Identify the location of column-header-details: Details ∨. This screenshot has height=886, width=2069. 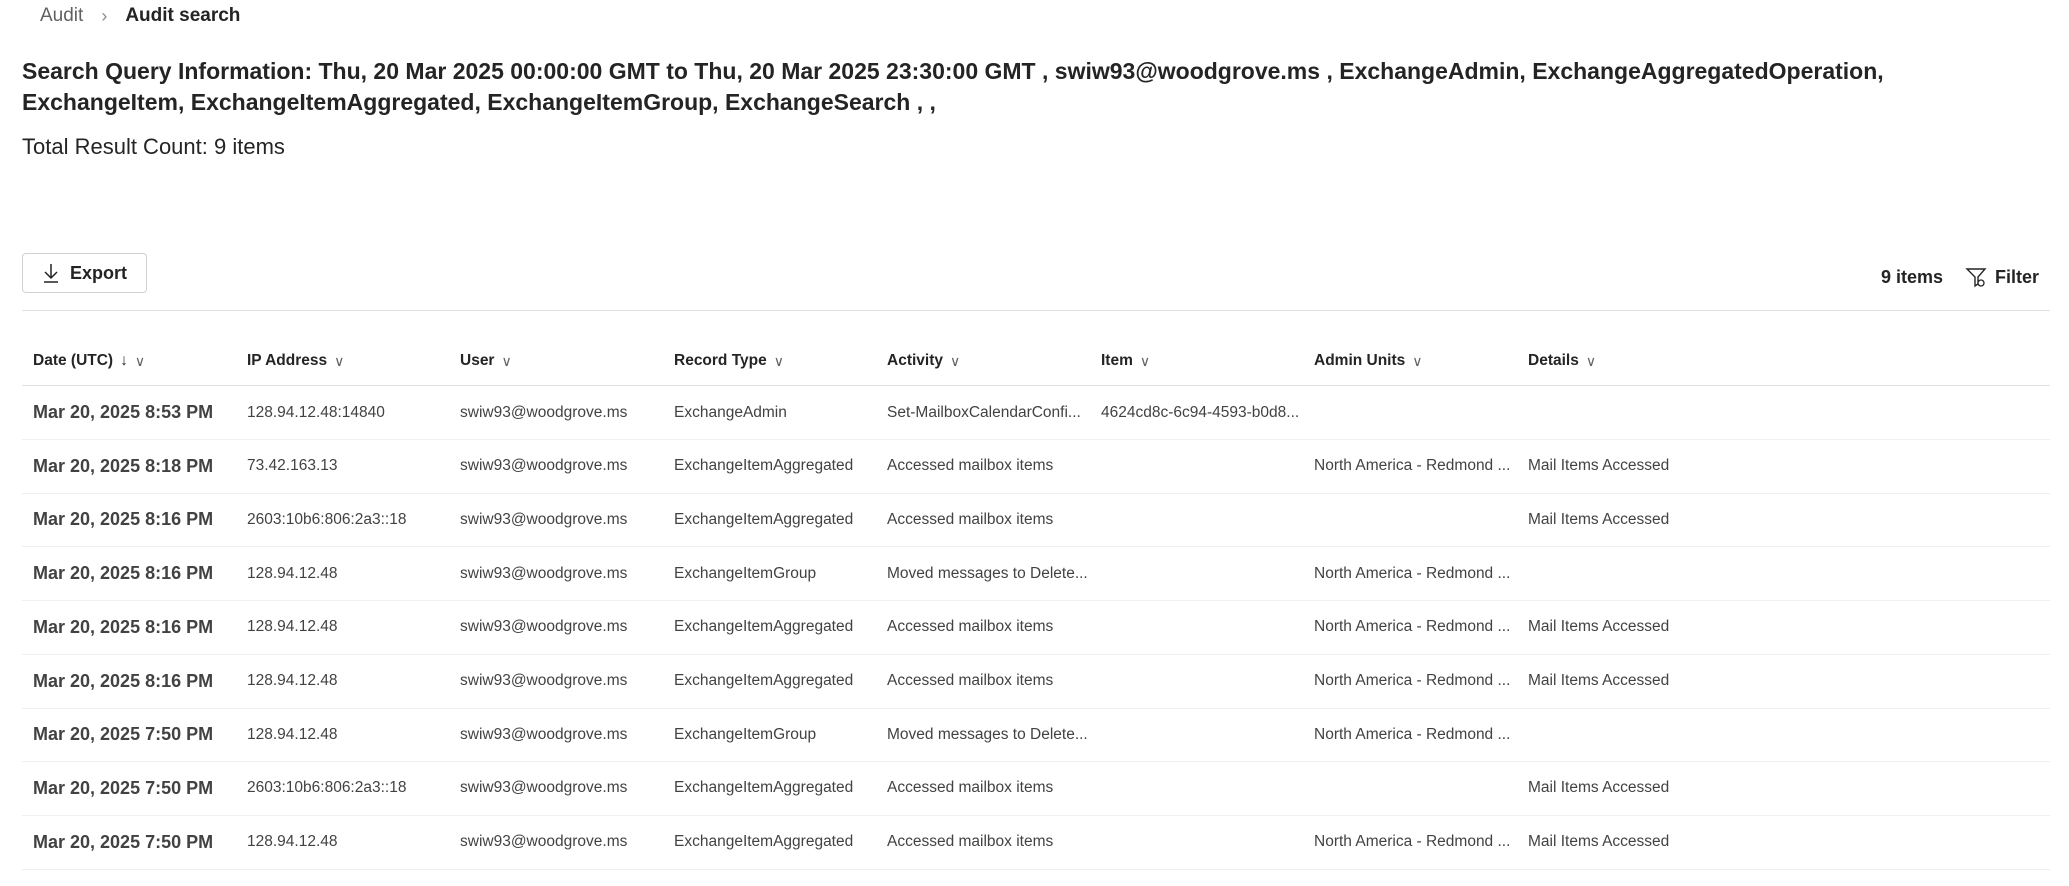
(1562, 361).